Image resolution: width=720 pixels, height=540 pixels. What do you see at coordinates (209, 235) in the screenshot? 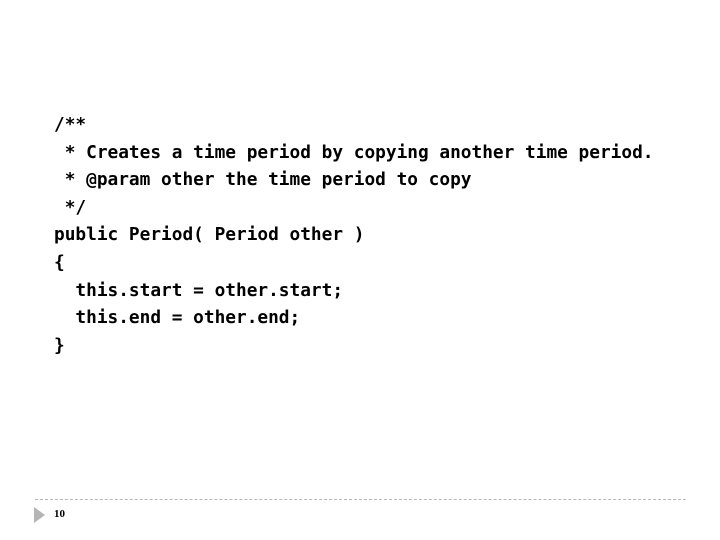
I see `code-line: public Period( Period other )` at bounding box center [209, 235].